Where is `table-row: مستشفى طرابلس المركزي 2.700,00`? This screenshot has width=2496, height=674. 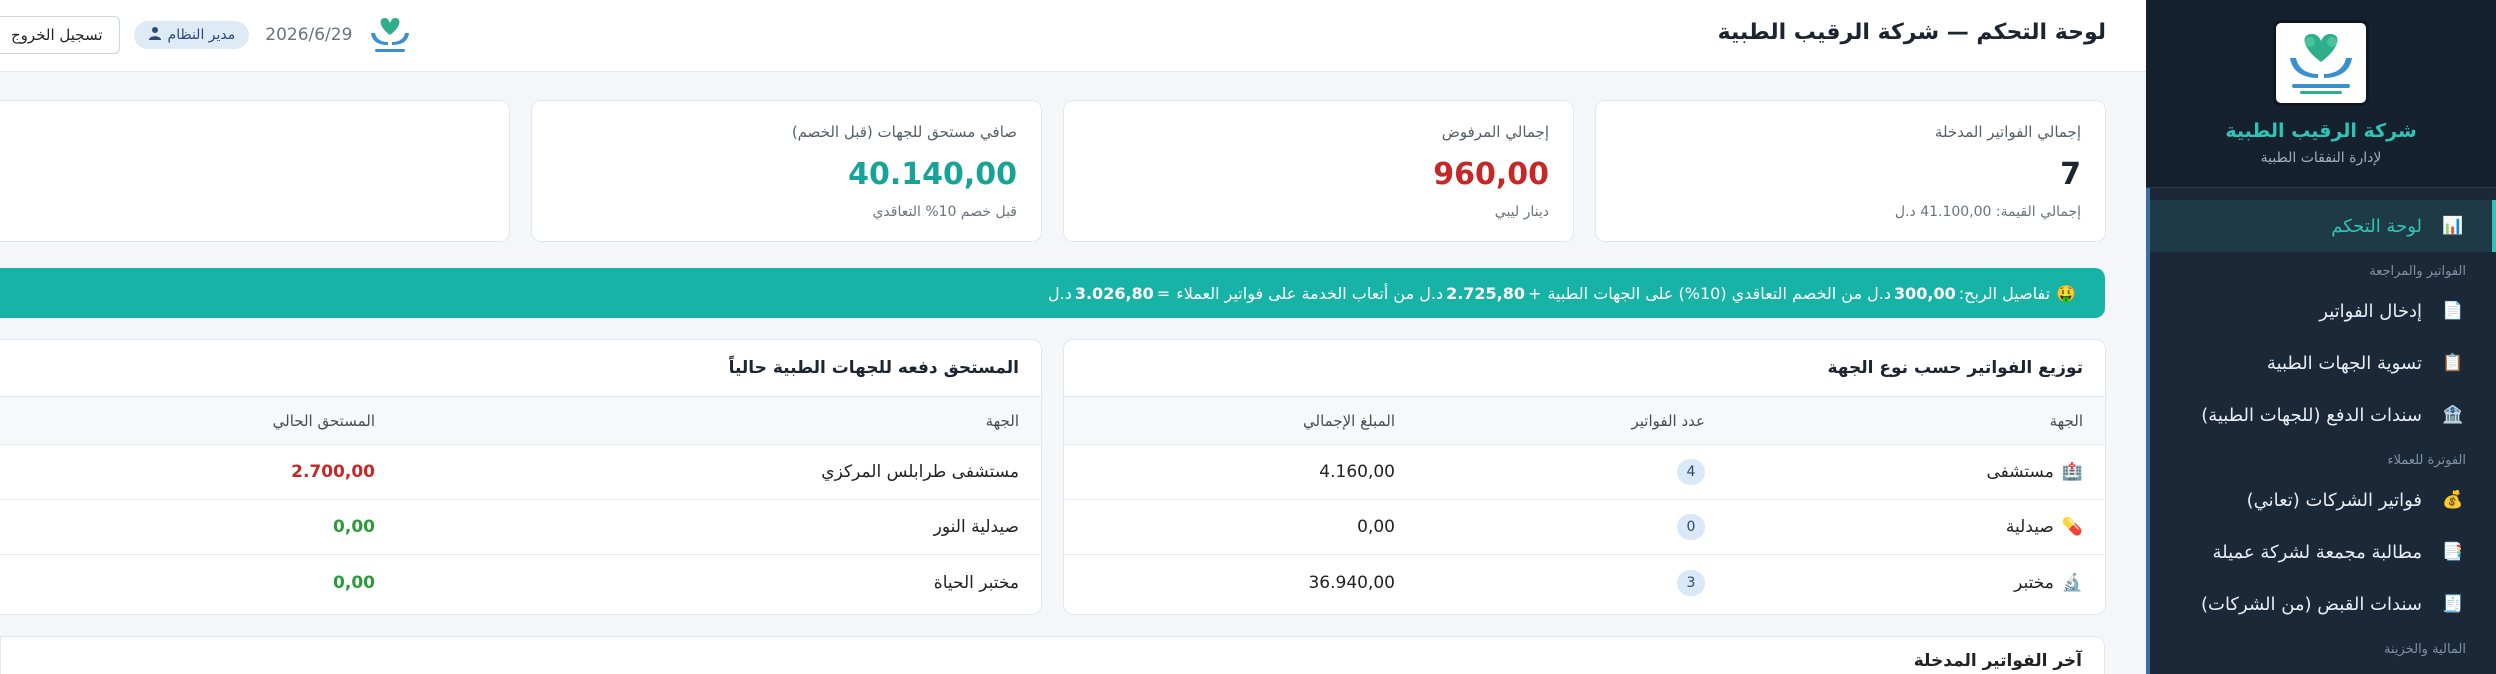
table-row: مستشفى طرابلس المركزي 2.700,00 is located at coordinates (520, 472).